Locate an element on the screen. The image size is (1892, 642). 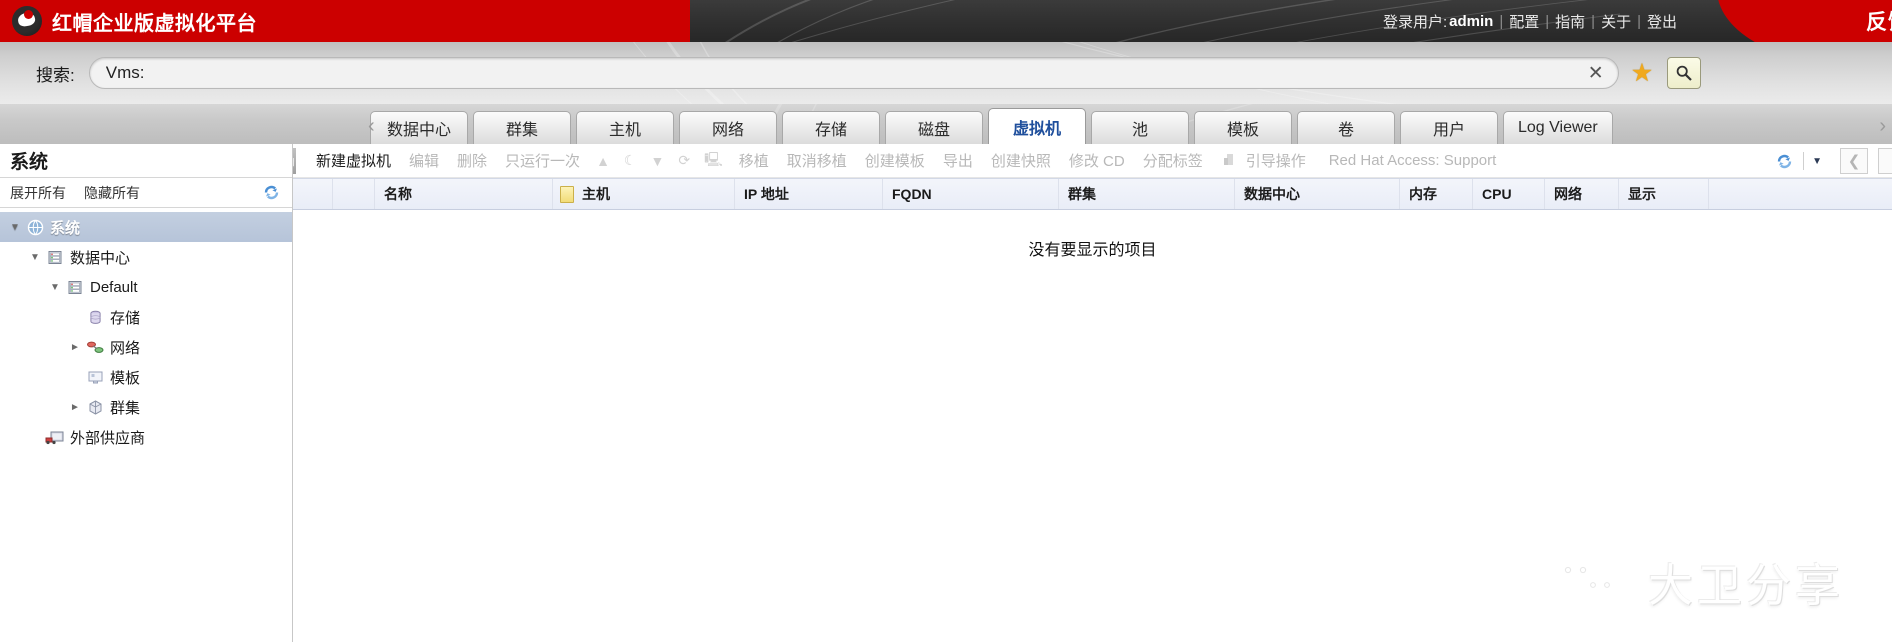
new-vm-button: 新建虚拟机 is located at coordinates (353, 160).